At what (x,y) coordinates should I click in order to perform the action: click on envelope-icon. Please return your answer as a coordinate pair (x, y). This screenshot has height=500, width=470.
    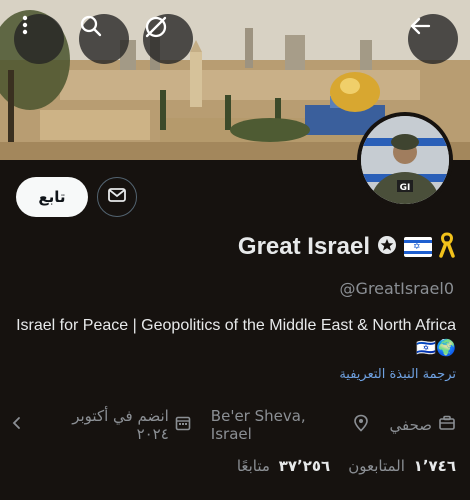
    Looking at the image, I should click on (117, 197).